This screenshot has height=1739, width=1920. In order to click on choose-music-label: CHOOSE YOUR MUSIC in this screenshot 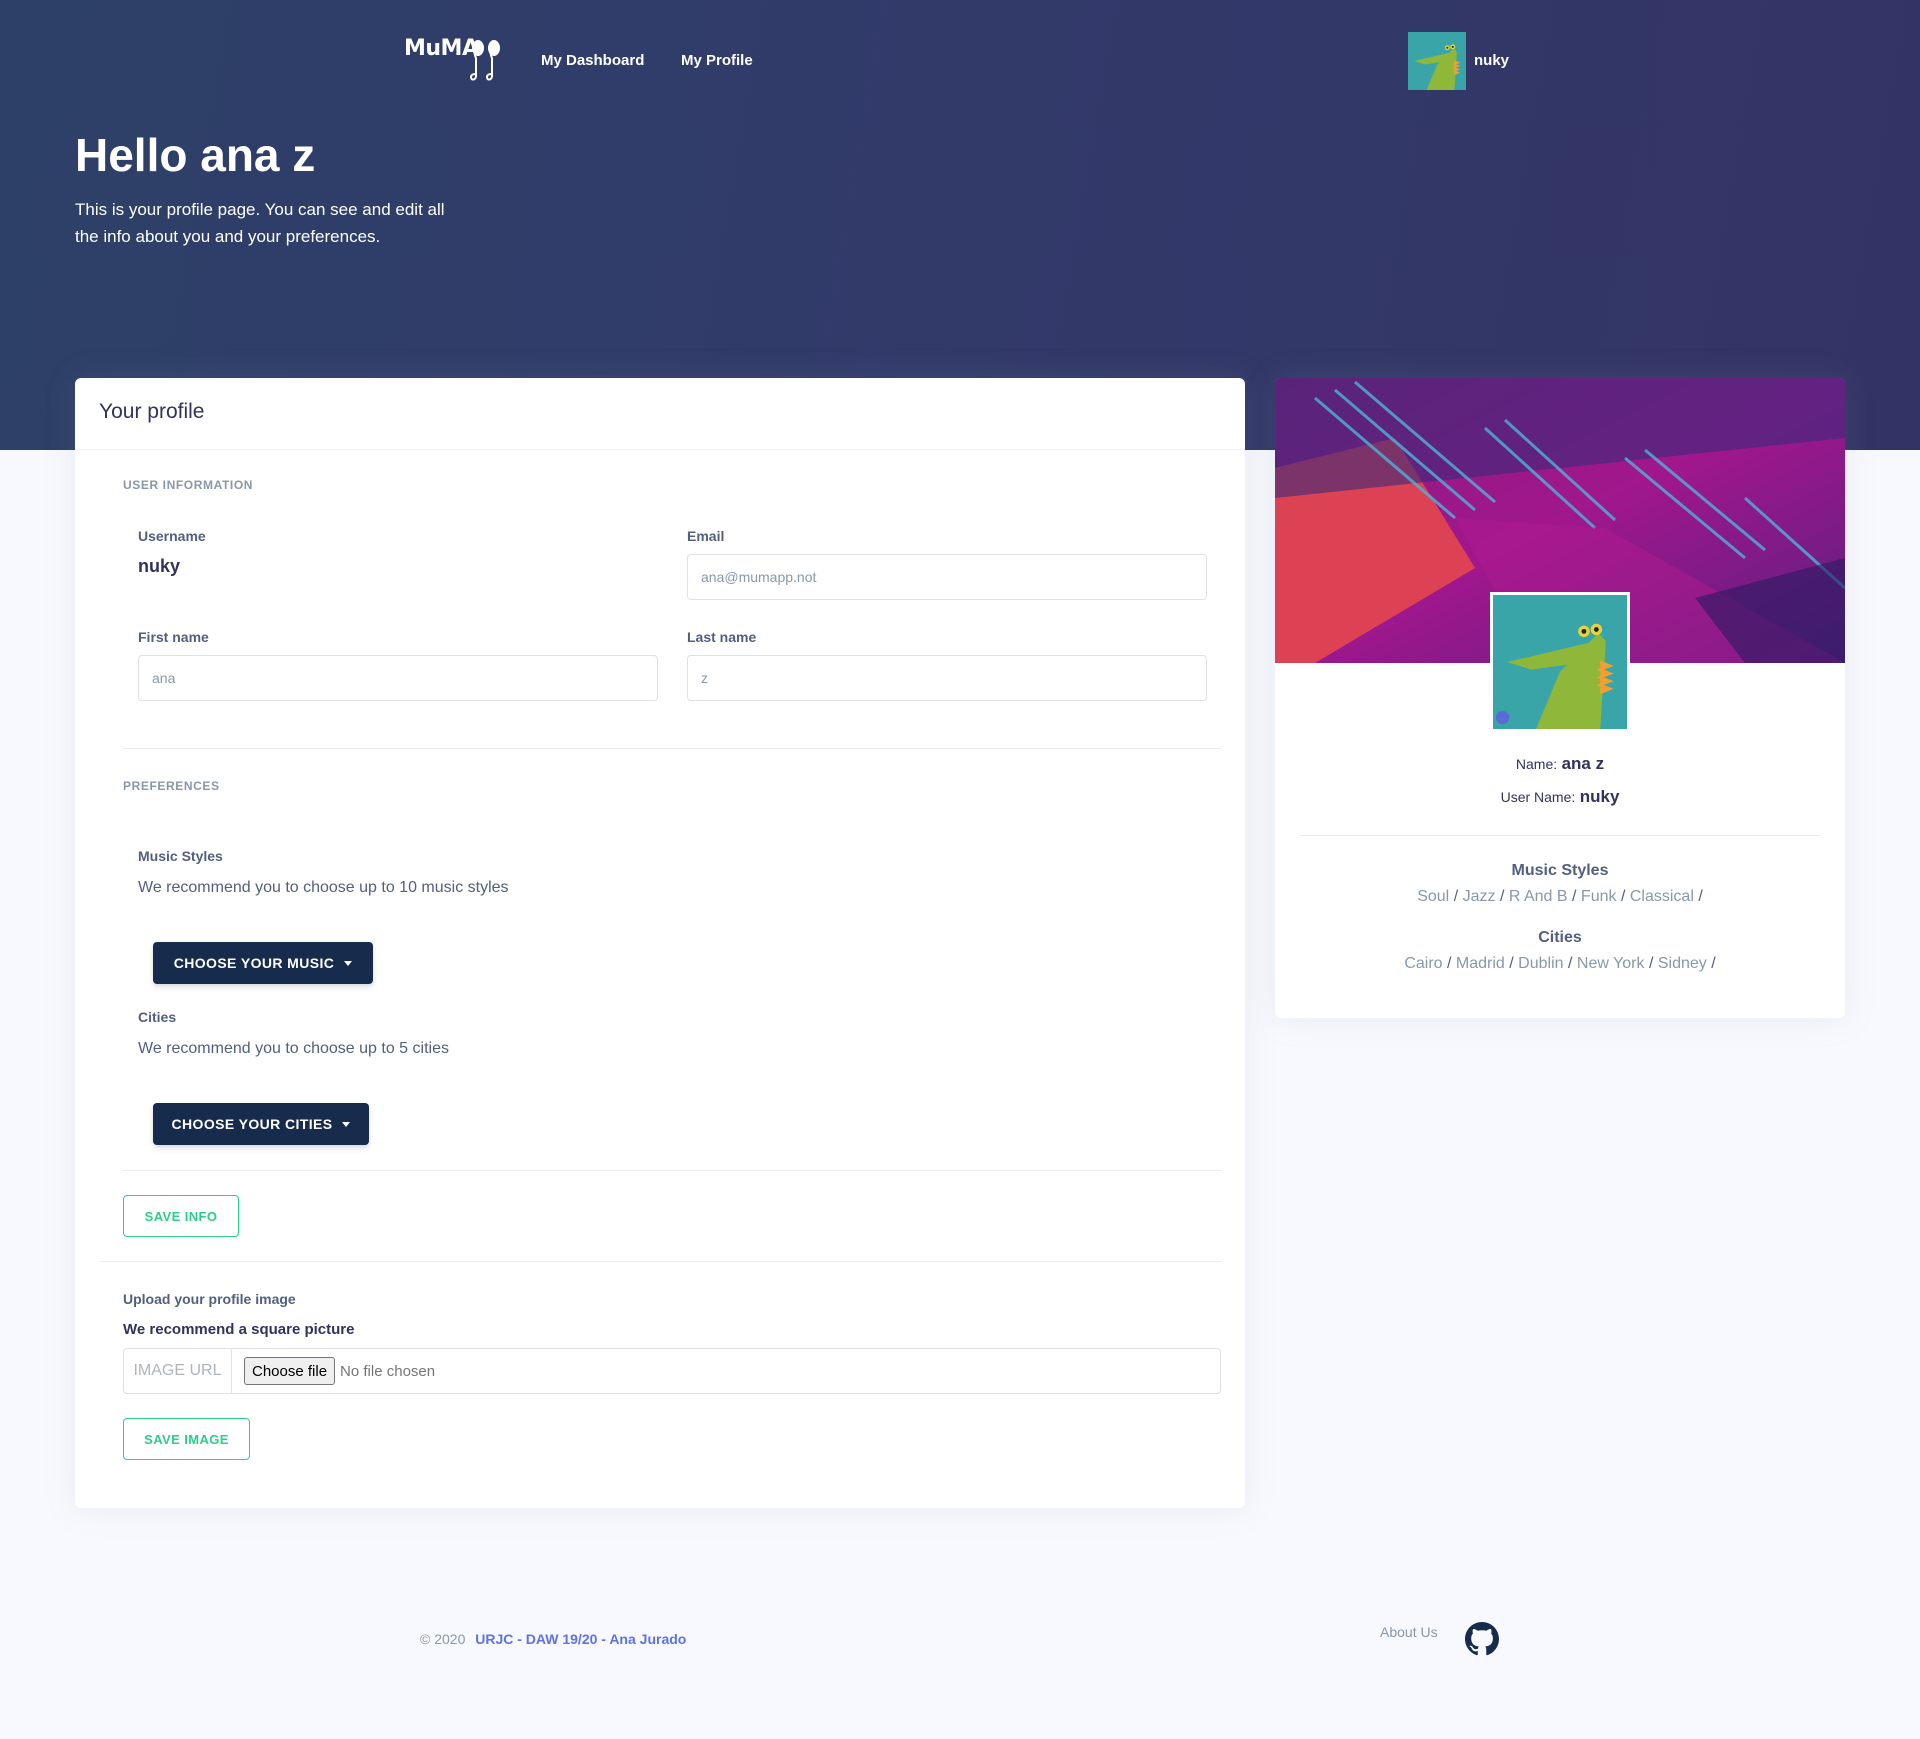, I will do `click(254, 963)`.